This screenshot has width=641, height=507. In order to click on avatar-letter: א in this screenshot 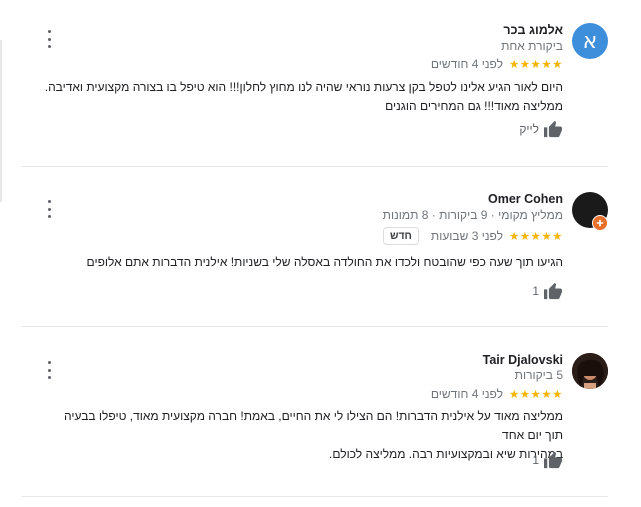, I will do `click(590, 41)`.